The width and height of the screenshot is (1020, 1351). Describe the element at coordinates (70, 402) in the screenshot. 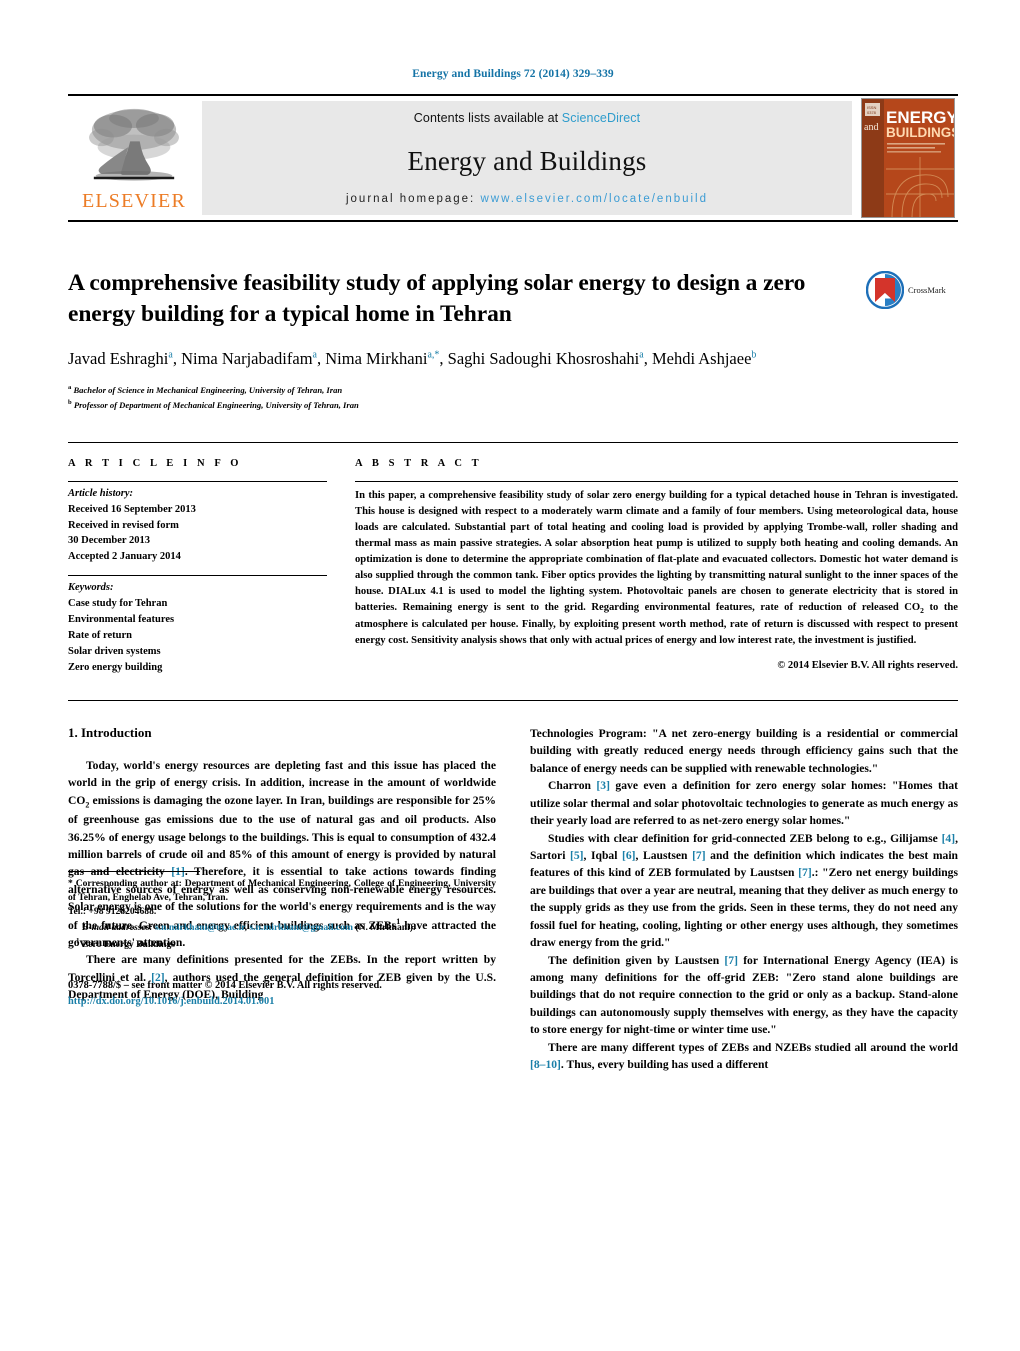

I see `affiliation-mark: b` at that location.